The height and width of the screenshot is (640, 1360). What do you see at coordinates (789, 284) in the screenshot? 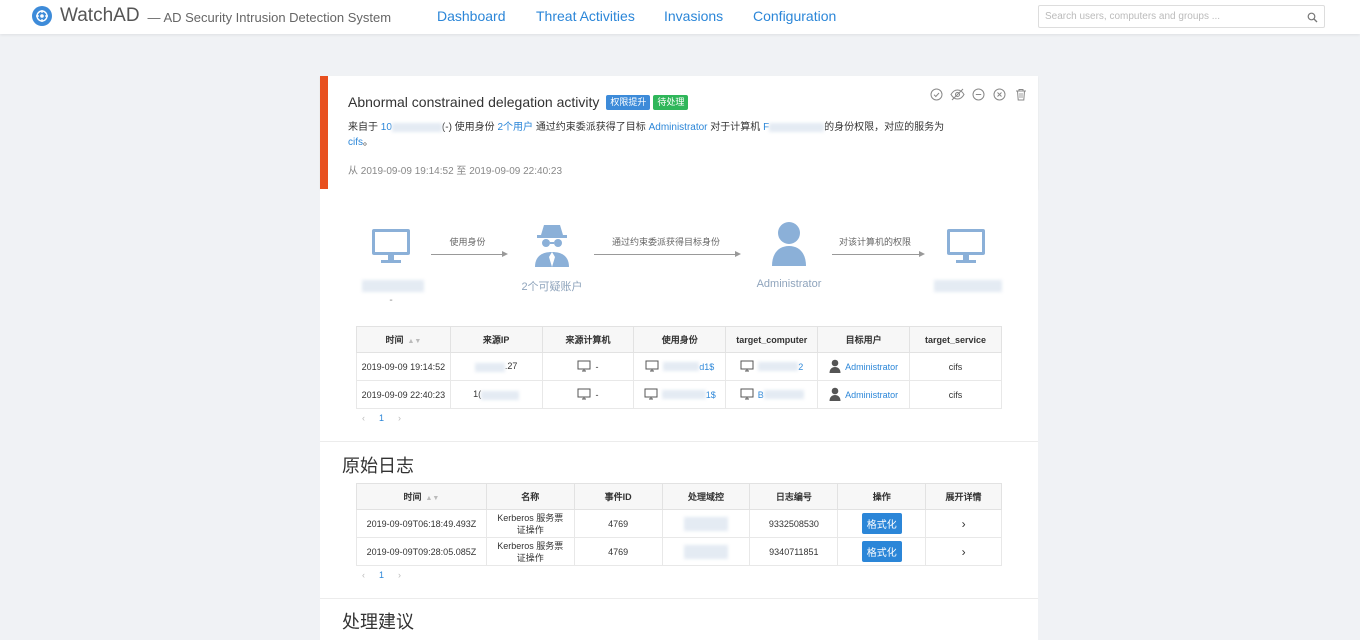
I see `admin-label: Administrator` at bounding box center [789, 284].